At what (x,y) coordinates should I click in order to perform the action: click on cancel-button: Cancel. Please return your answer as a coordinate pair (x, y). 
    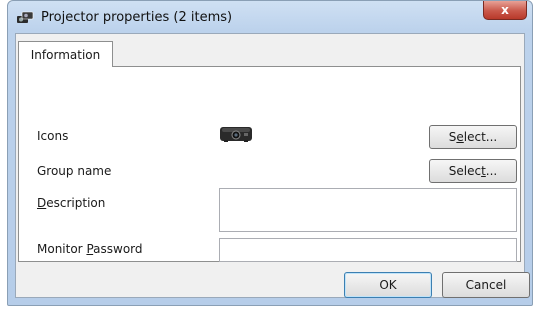
    Looking at the image, I should click on (486, 285).